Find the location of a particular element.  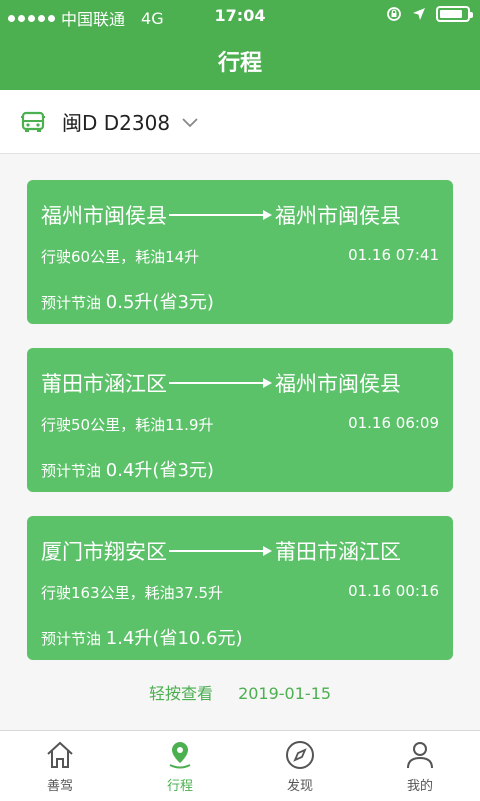

chevron-down-icon is located at coordinates (190, 122).